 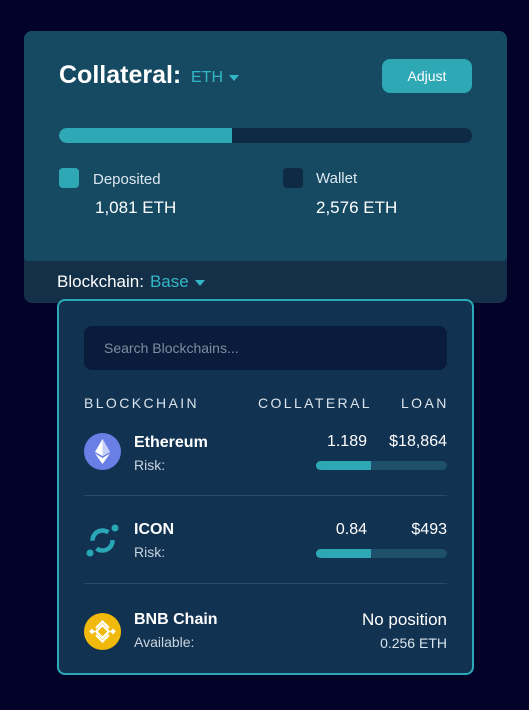 What do you see at coordinates (265, 135) in the screenshot?
I see `collateral-progress-bar` at bounding box center [265, 135].